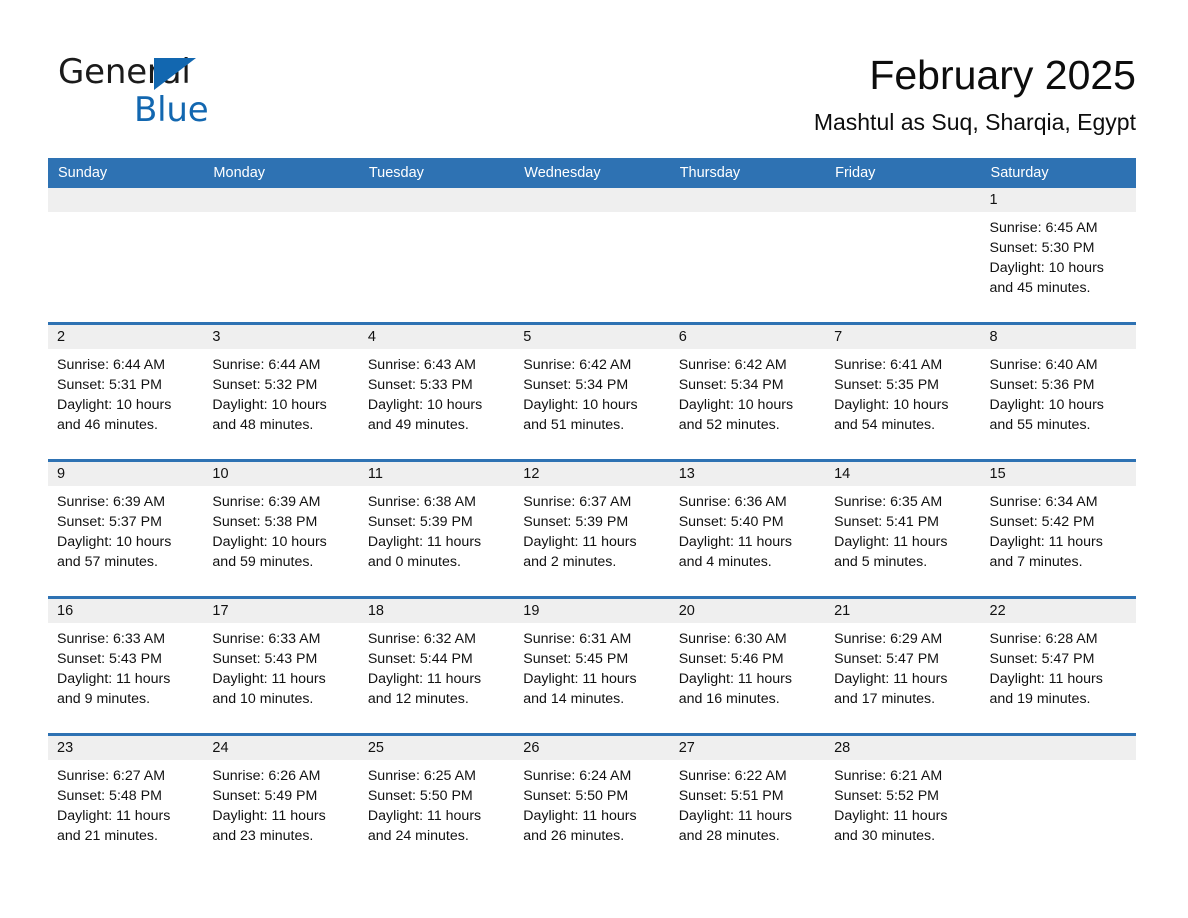  What do you see at coordinates (107, 425) in the screenshot?
I see `daylight-text-line2: and 46 minutes.` at bounding box center [107, 425].